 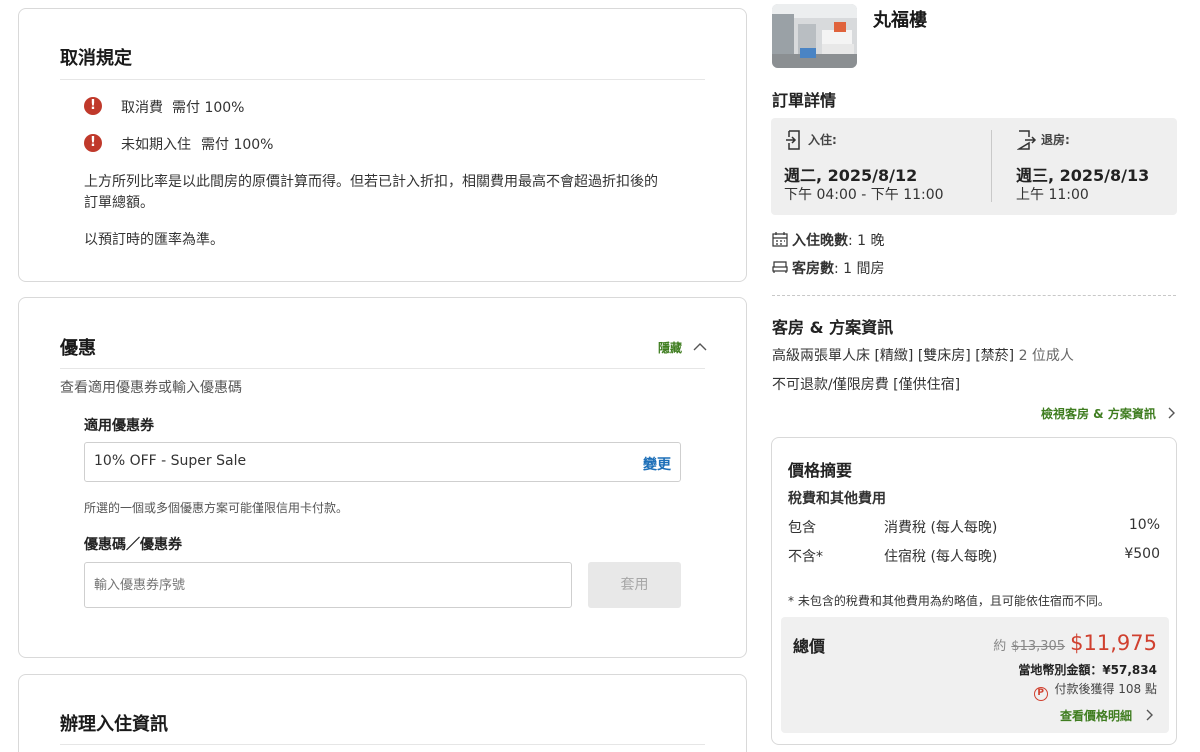 What do you see at coordinates (119, 426) in the screenshot?
I see `coupon-label: 適用優惠券` at bounding box center [119, 426].